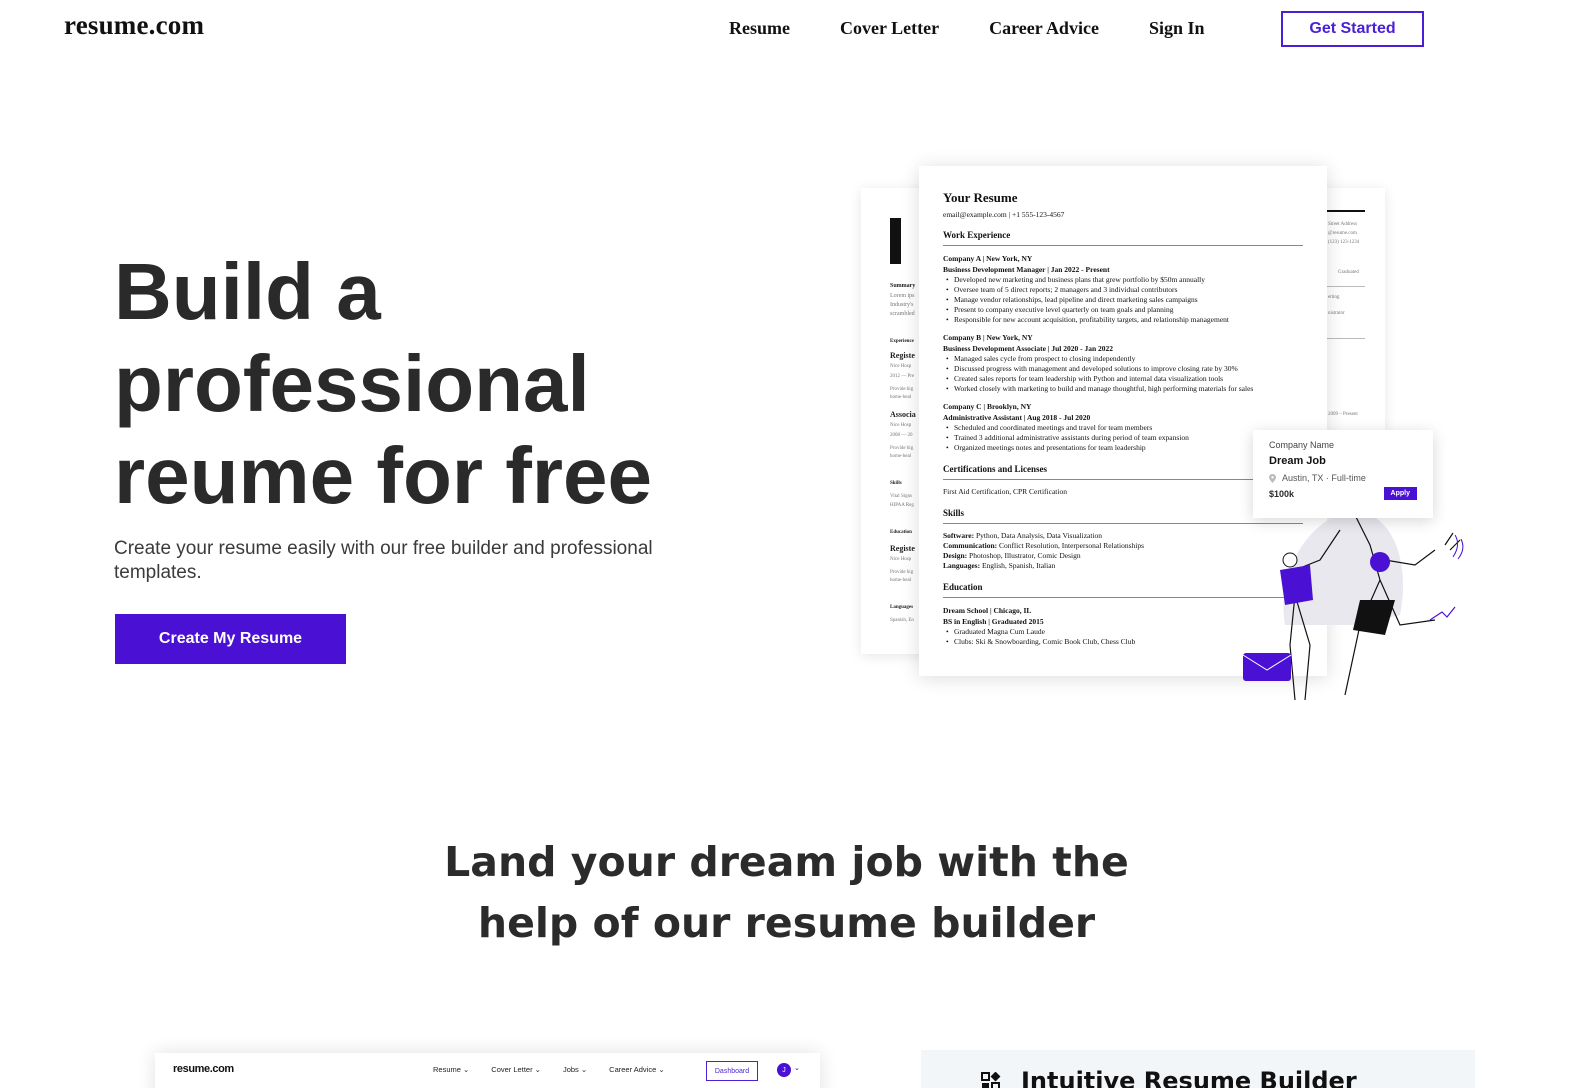  I want to click on bg-text: Vital Signs, so click(901, 496).